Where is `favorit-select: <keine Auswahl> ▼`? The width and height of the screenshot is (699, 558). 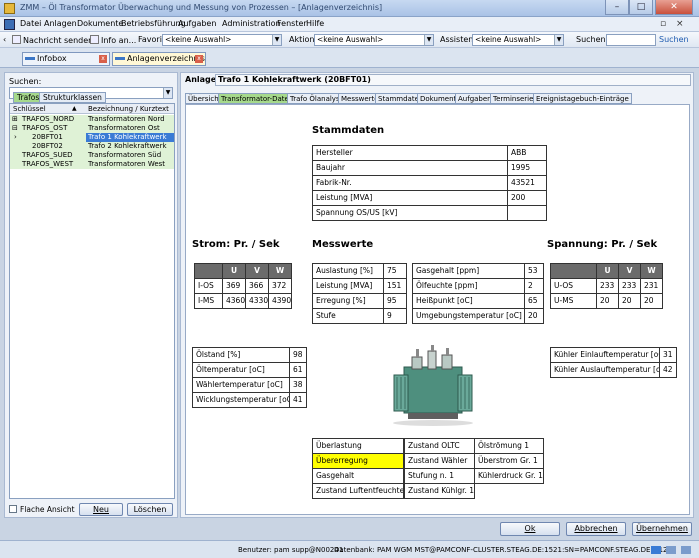 favorit-select: <keine Auswahl> ▼ is located at coordinates (222, 40).